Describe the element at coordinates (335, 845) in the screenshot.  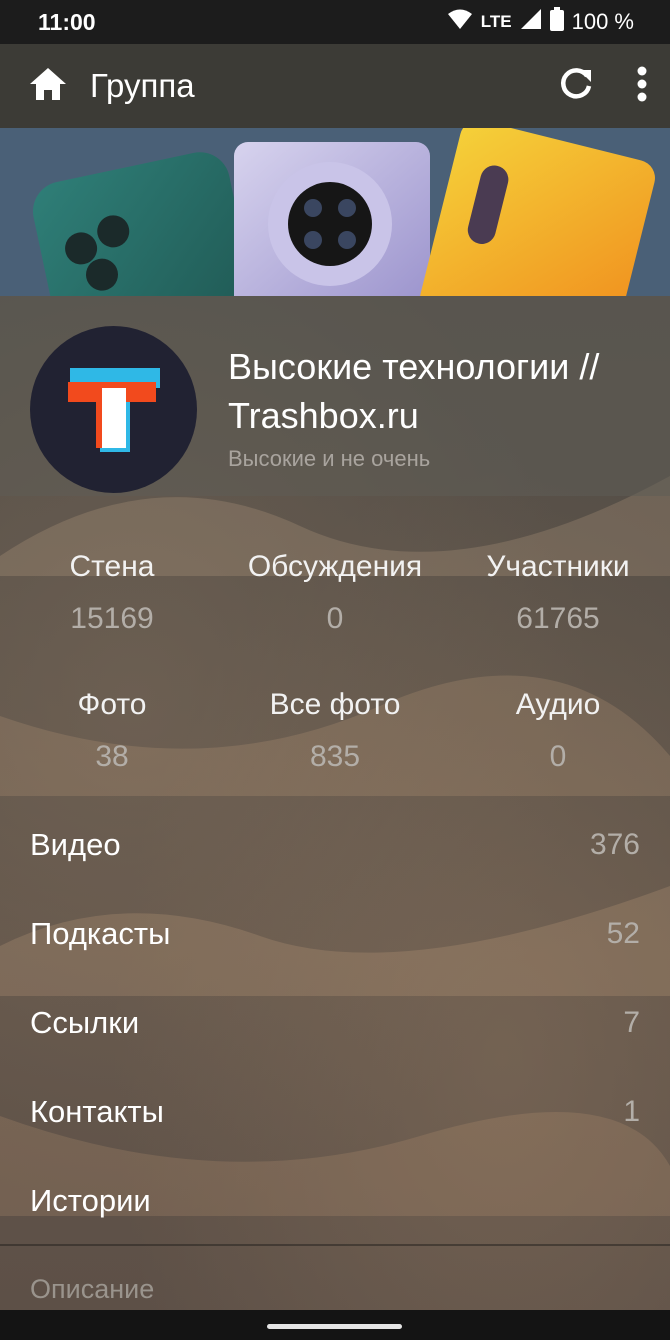
I see `list-item-video: Видео 376` at that location.